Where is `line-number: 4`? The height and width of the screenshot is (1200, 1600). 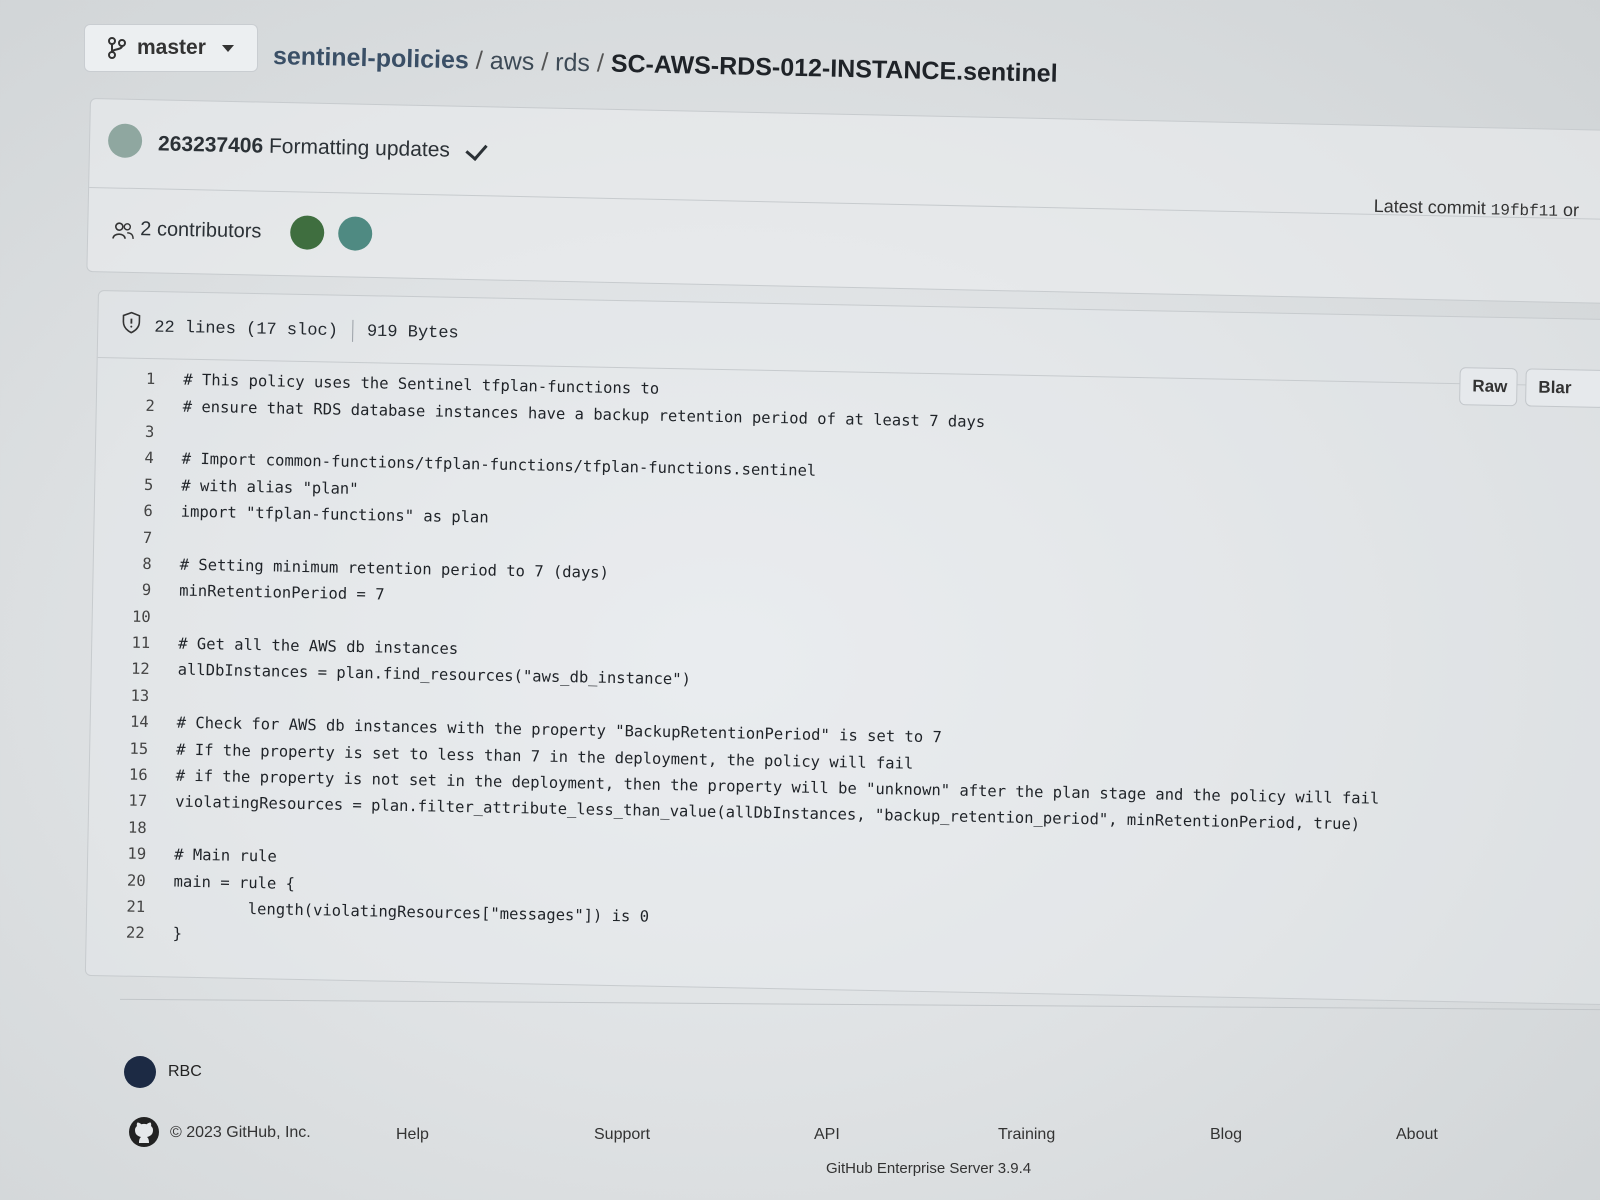
line-number: 4 is located at coordinates (133, 457).